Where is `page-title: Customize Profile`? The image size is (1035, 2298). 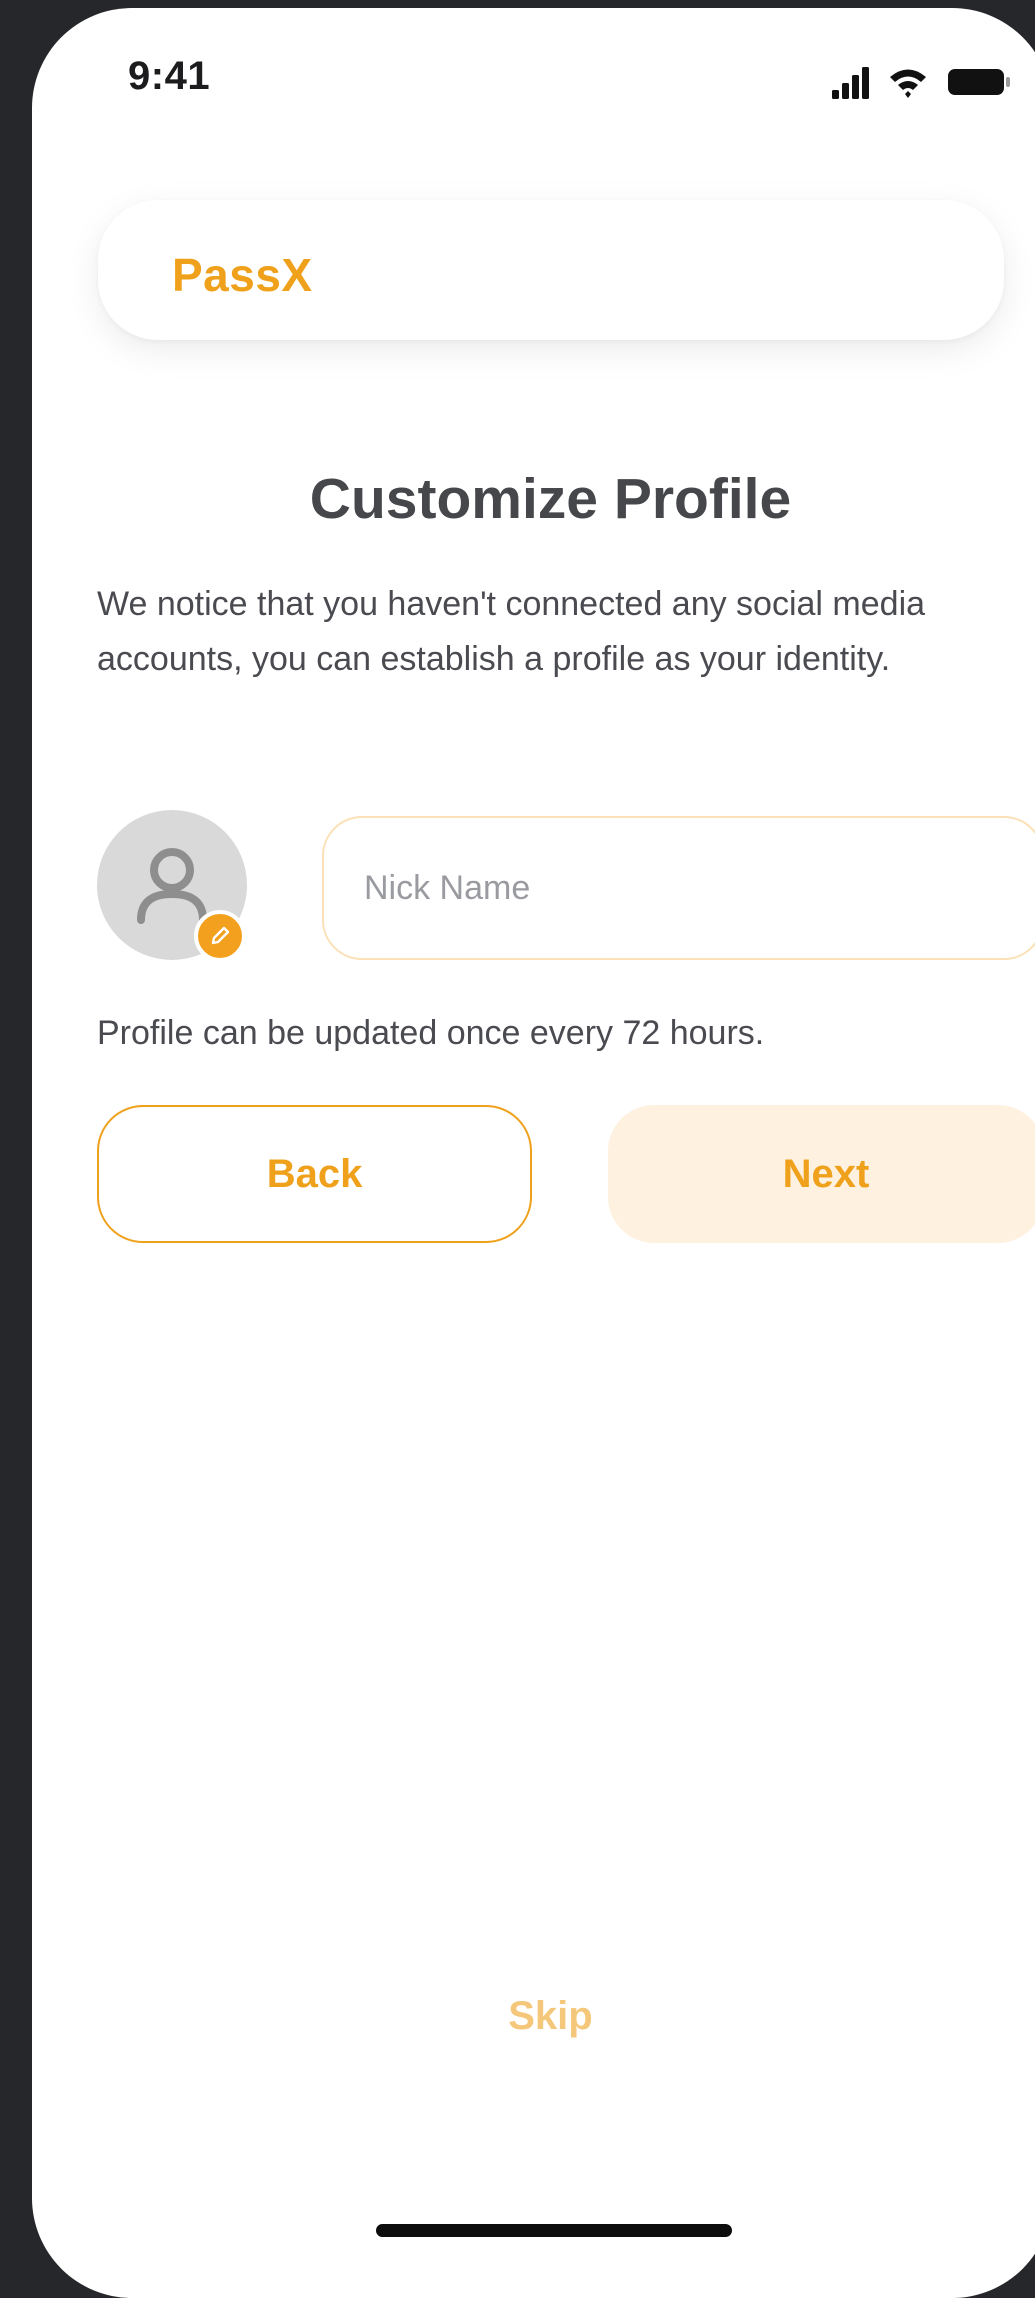
page-title: Customize Profile is located at coordinates (550, 499).